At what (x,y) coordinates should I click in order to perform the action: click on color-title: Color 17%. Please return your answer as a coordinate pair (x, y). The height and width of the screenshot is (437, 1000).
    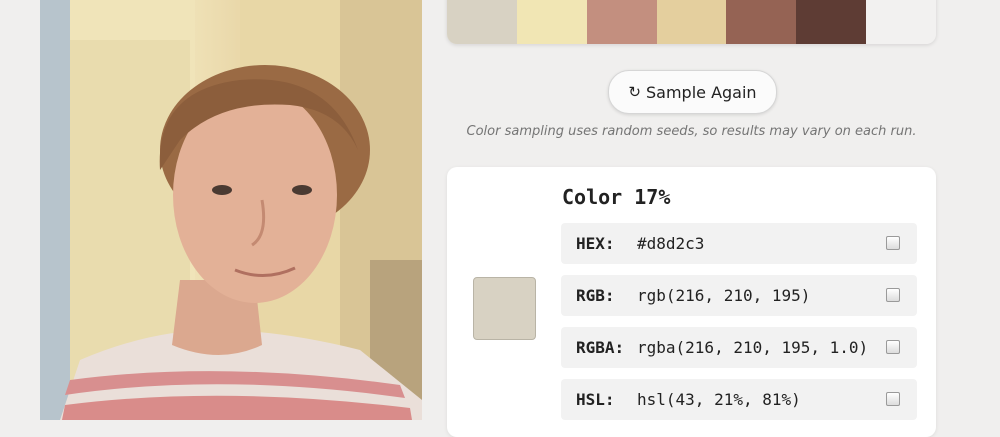
    Looking at the image, I should click on (616, 197).